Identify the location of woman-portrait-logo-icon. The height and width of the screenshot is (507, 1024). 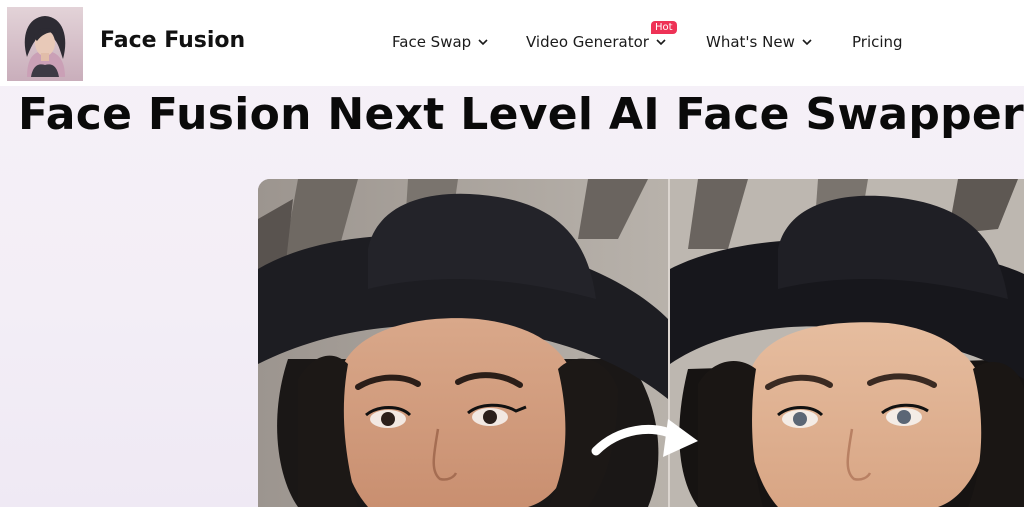
(45, 44).